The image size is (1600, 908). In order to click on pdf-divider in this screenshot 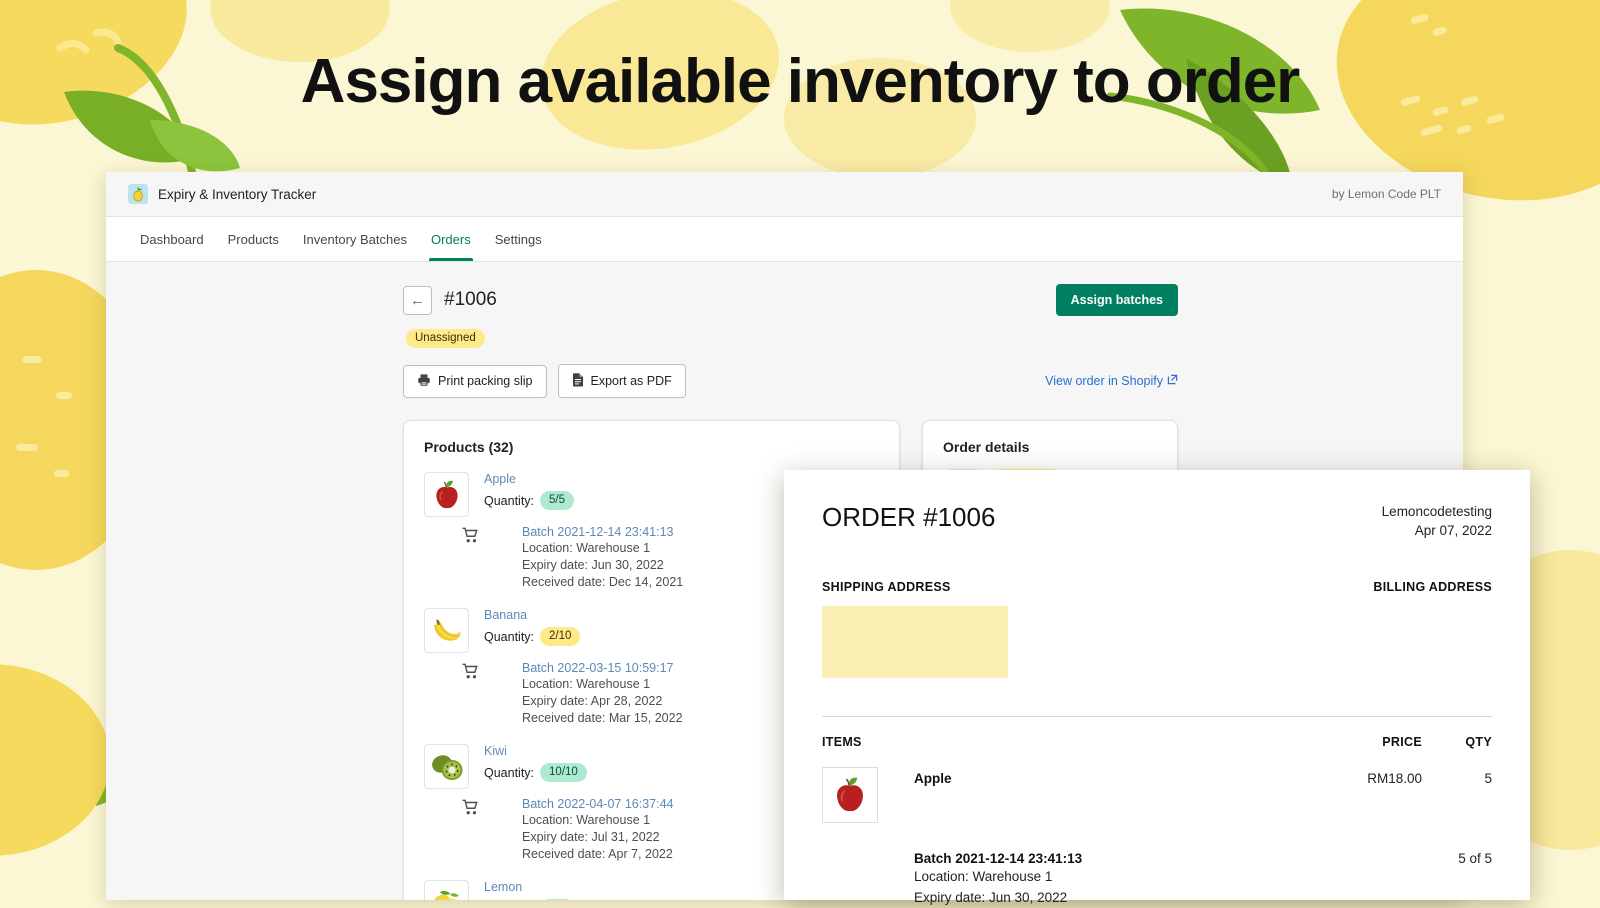, I will do `click(1157, 716)`.